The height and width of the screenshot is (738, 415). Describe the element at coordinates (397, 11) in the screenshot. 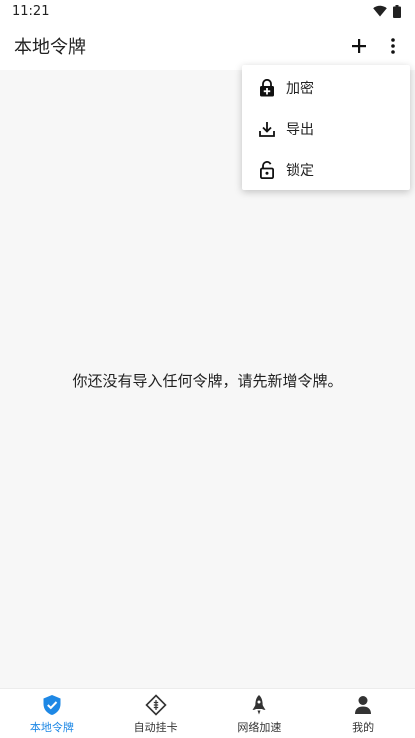

I see `battery-icon` at that location.